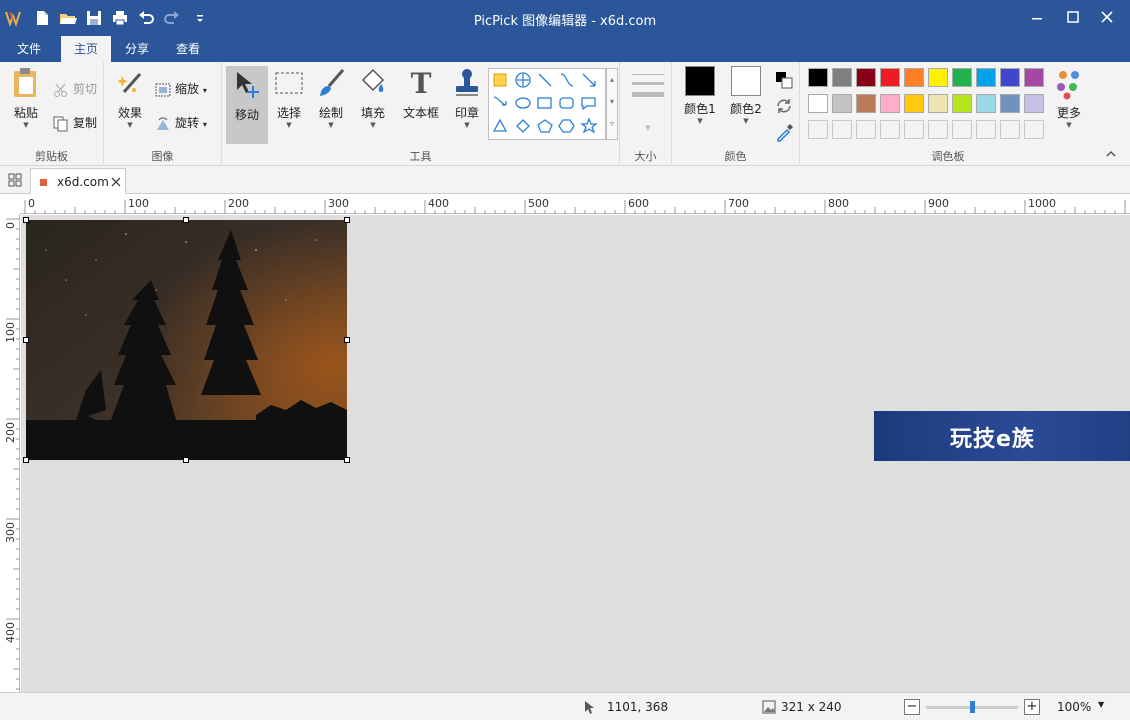 The height and width of the screenshot is (720, 1130). What do you see at coordinates (565, 180) in the screenshot?
I see `document-tabs-bar: x6d.com` at bounding box center [565, 180].